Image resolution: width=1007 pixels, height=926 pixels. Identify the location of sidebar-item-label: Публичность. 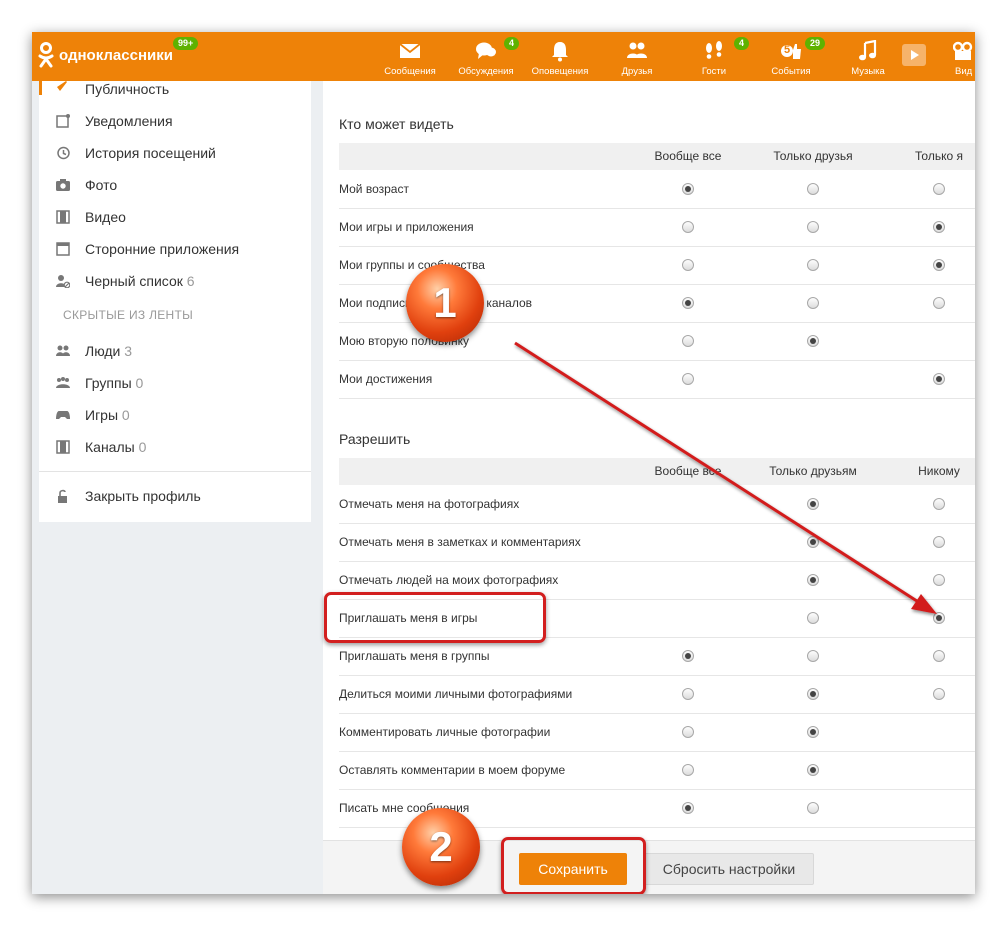
(127, 89).